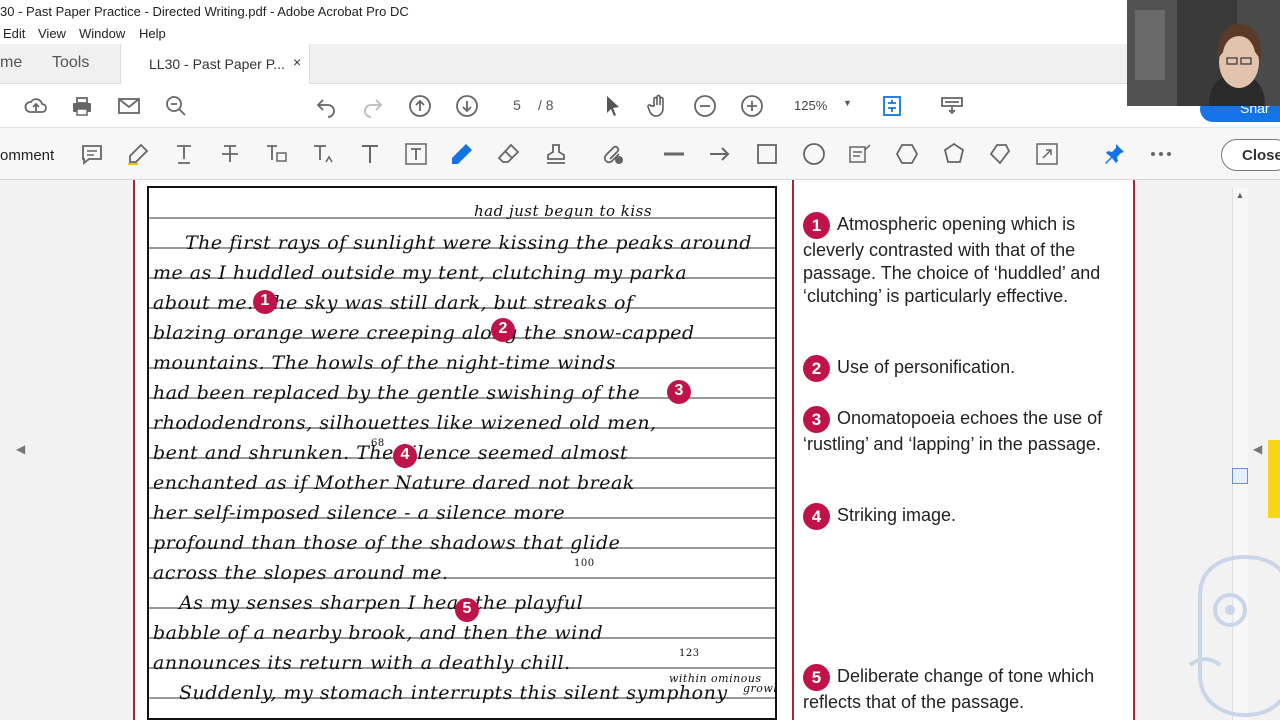 This screenshot has height=720, width=1280. Describe the element at coordinates (509, 154) in the screenshot. I see `eraser-icon` at that location.